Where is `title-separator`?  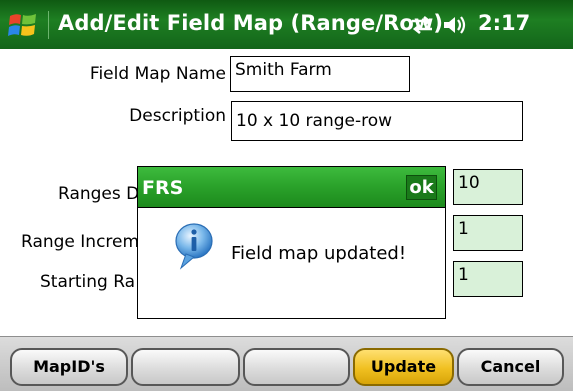
title-separator is located at coordinates (48, 25).